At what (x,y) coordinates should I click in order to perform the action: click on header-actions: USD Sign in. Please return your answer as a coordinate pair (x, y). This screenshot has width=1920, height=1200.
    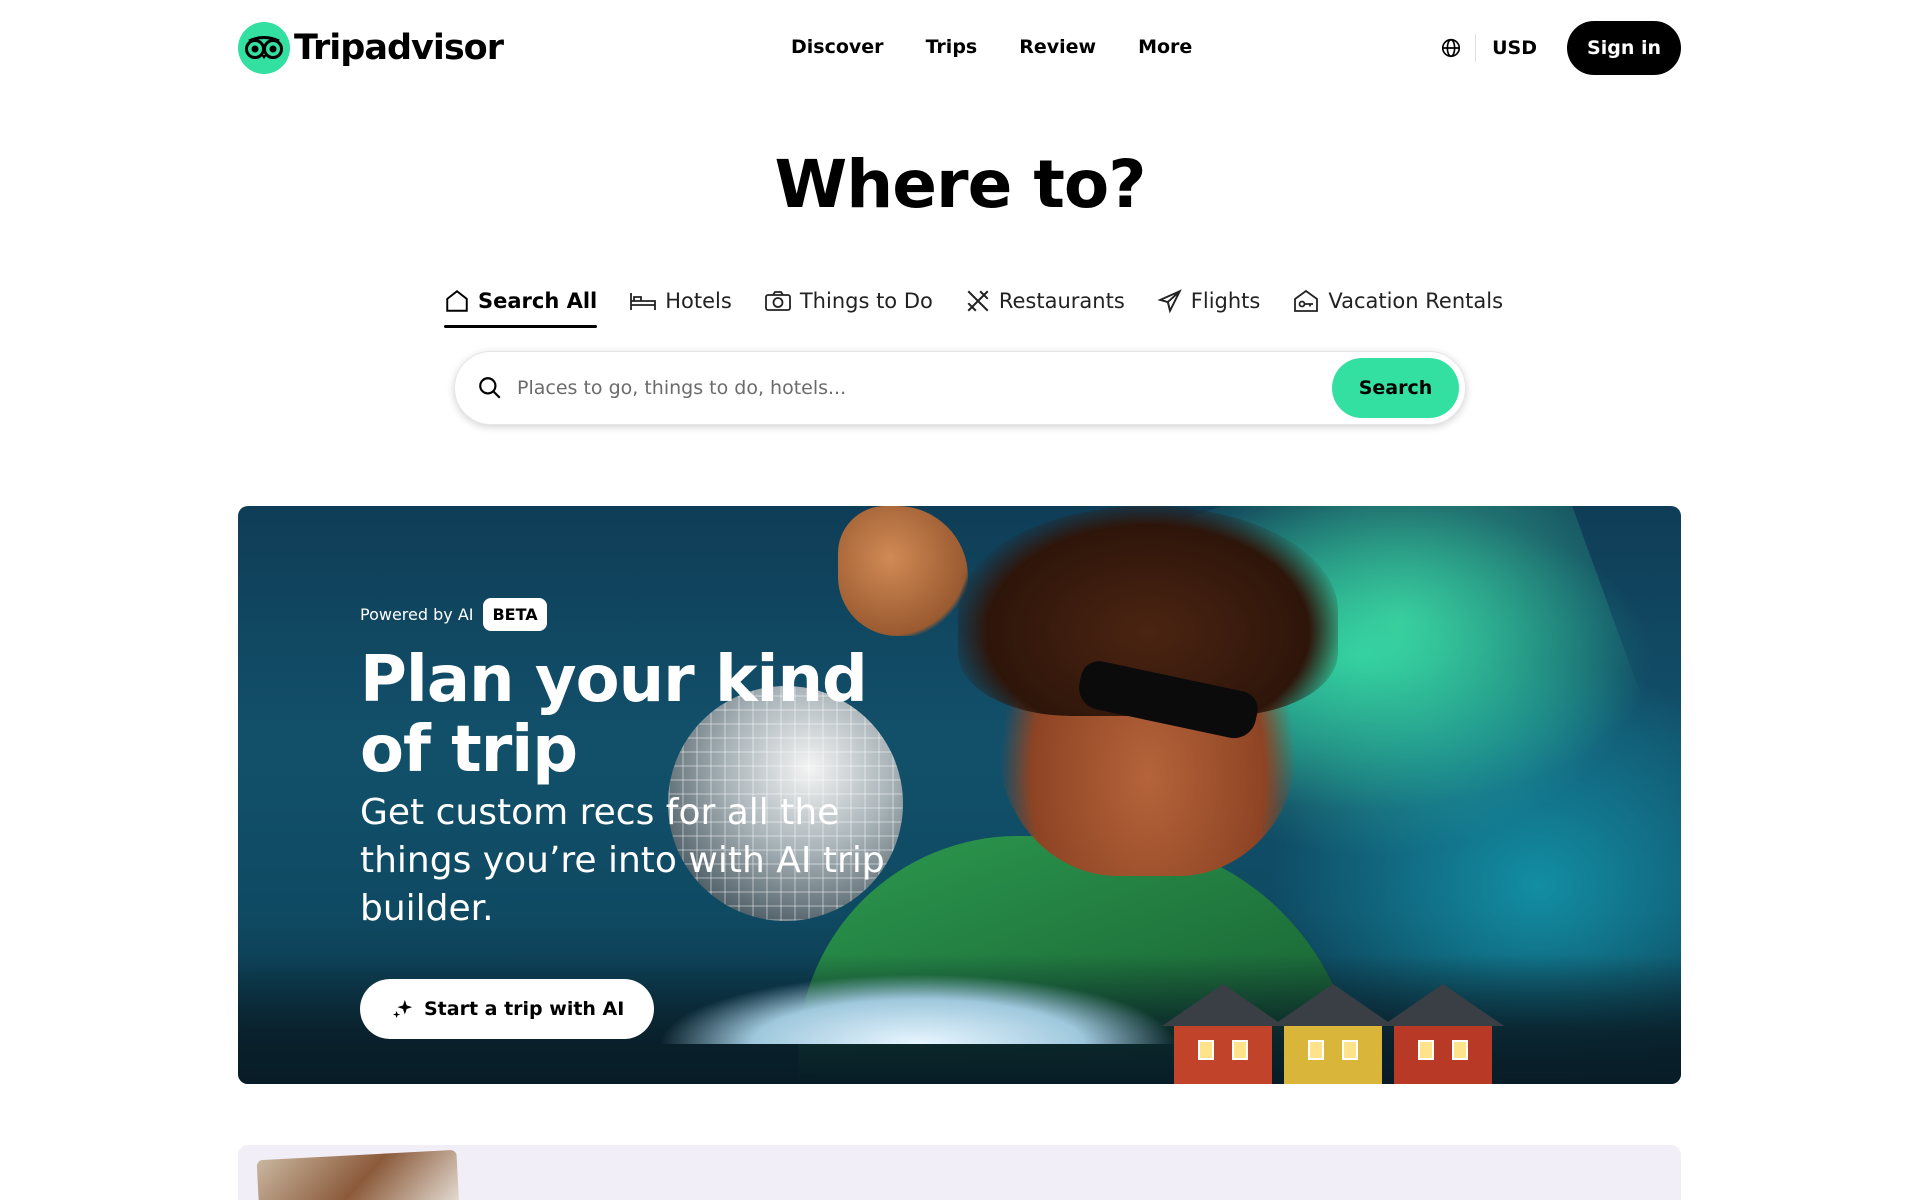
    Looking at the image, I should click on (1556, 48).